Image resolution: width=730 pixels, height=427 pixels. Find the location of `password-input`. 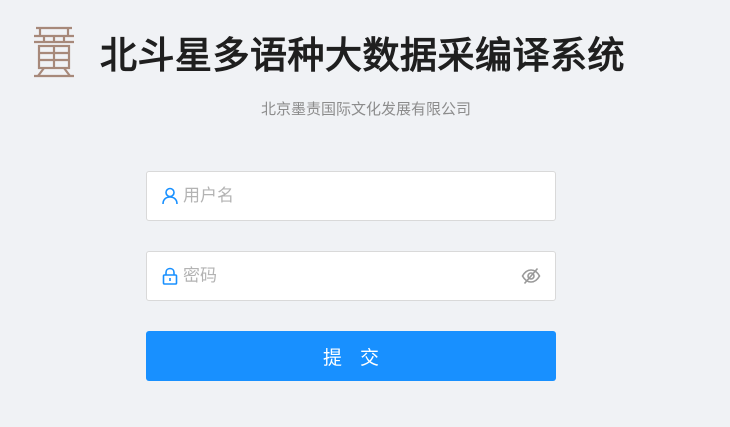

password-input is located at coordinates (348, 276).